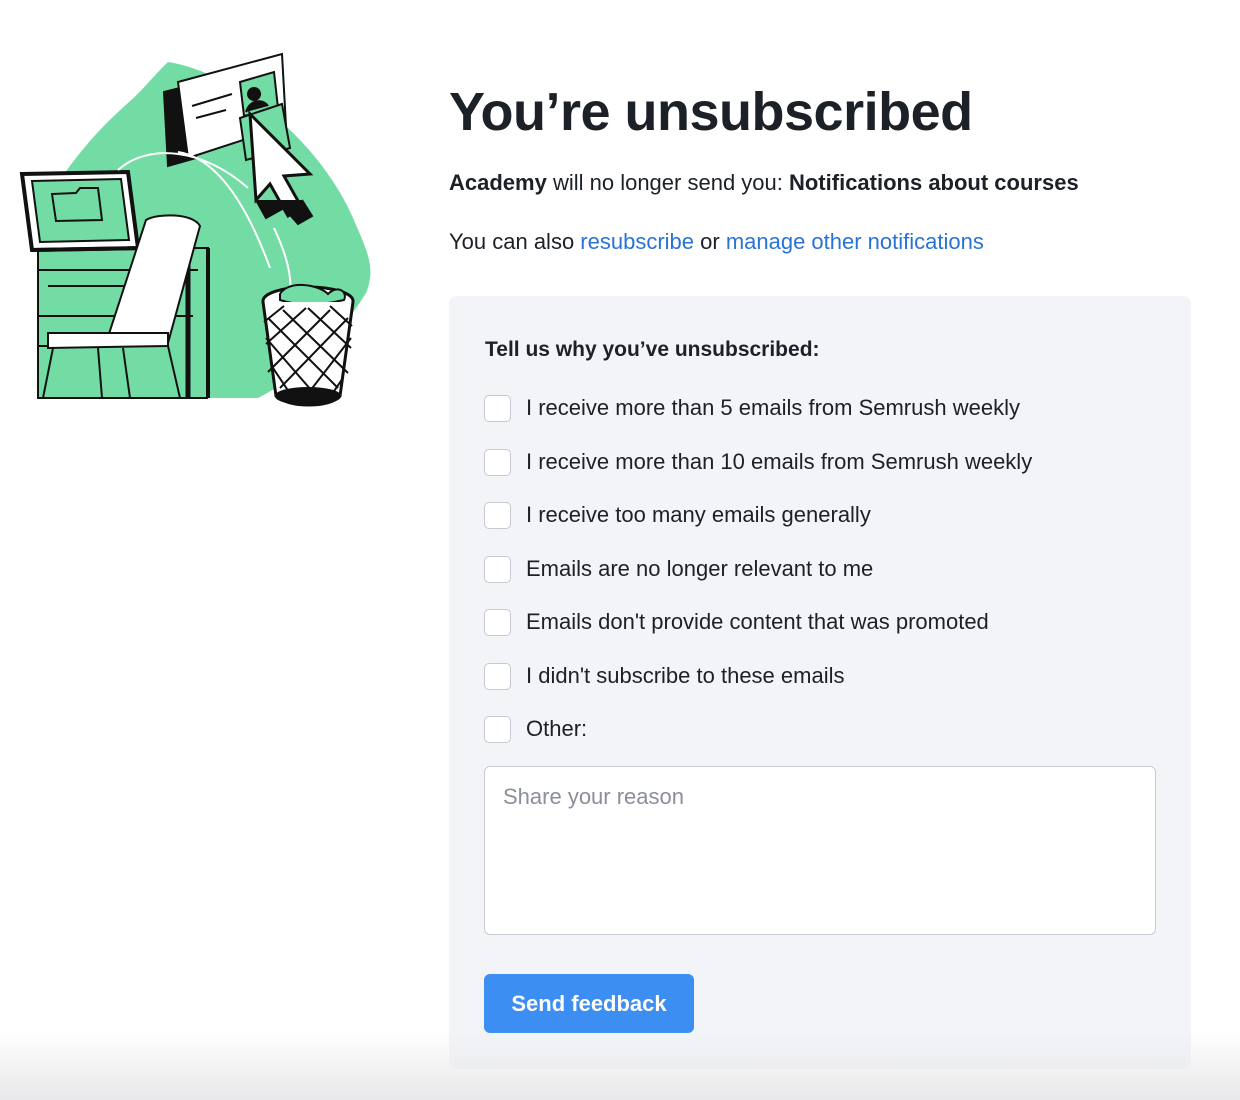 The width and height of the screenshot is (1240, 1100). Describe the element at coordinates (685, 675) in the screenshot. I see `reason-label: I didn't subscribe to these emails` at that location.